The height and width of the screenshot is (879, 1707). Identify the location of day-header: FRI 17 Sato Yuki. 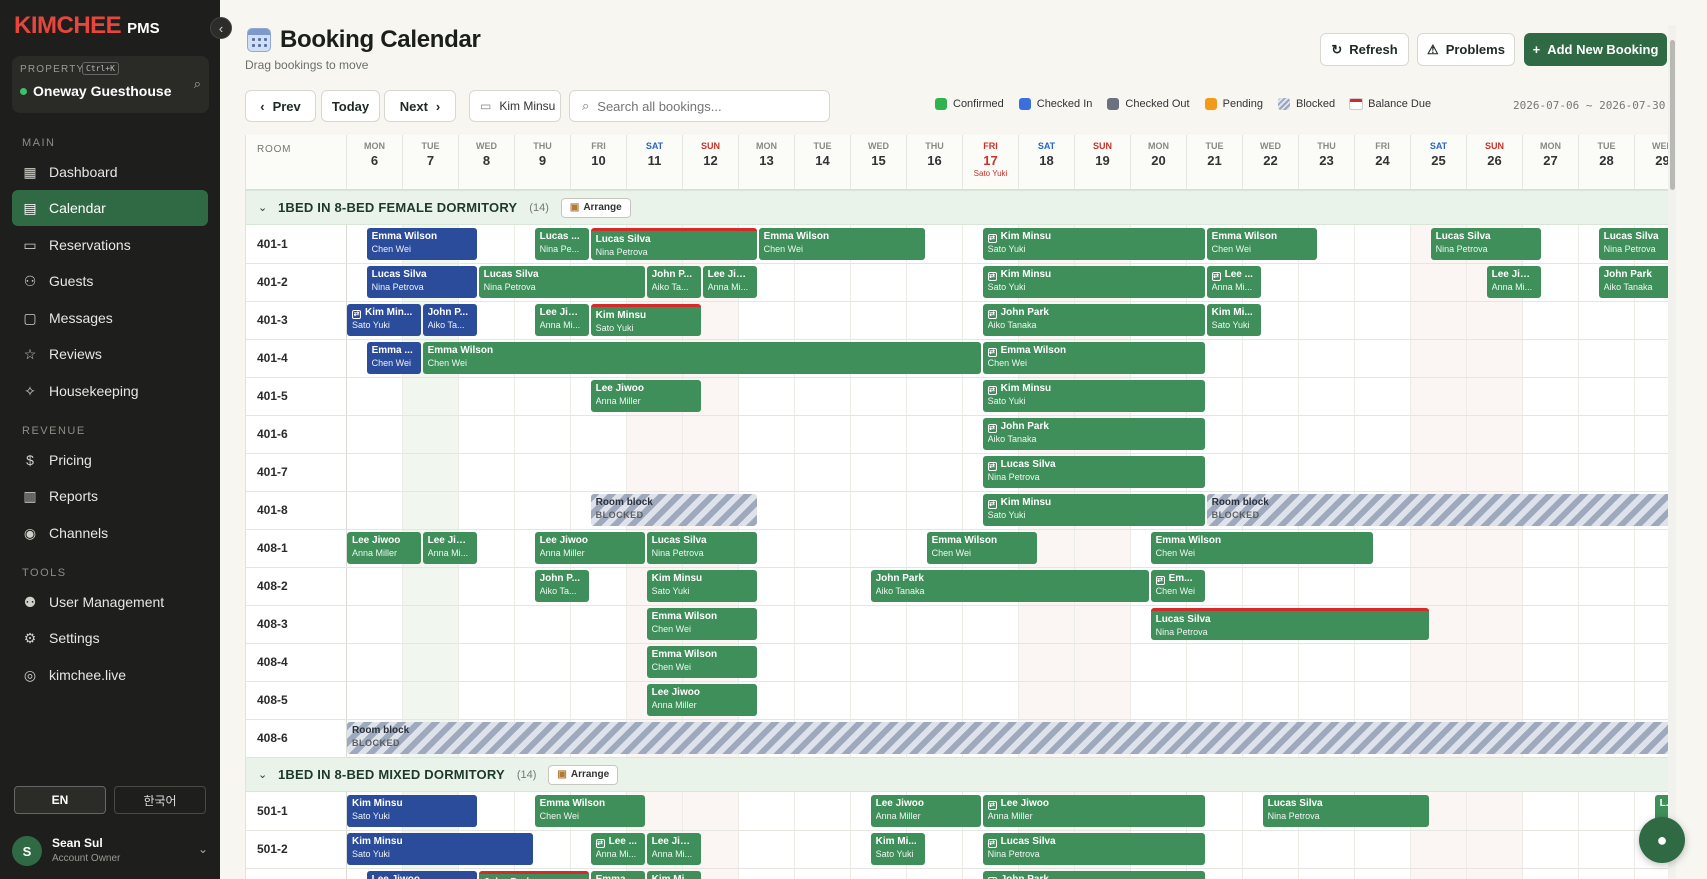
(990, 162).